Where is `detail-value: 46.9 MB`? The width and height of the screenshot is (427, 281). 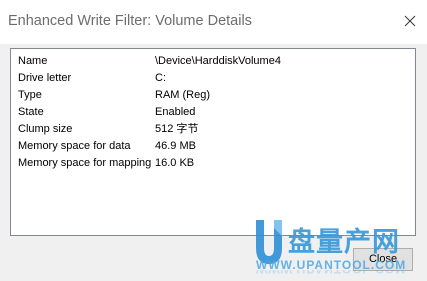 detail-value: 46.9 MB is located at coordinates (175, 146).